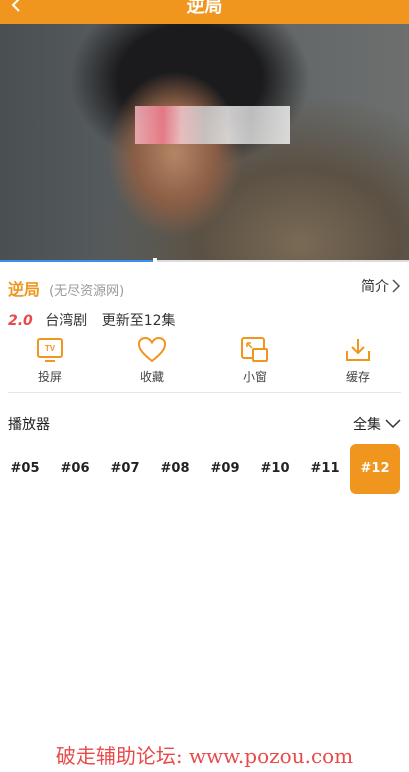 The image size is (409, 772). I want to click on intro-label: 简介, so click(375, 287).